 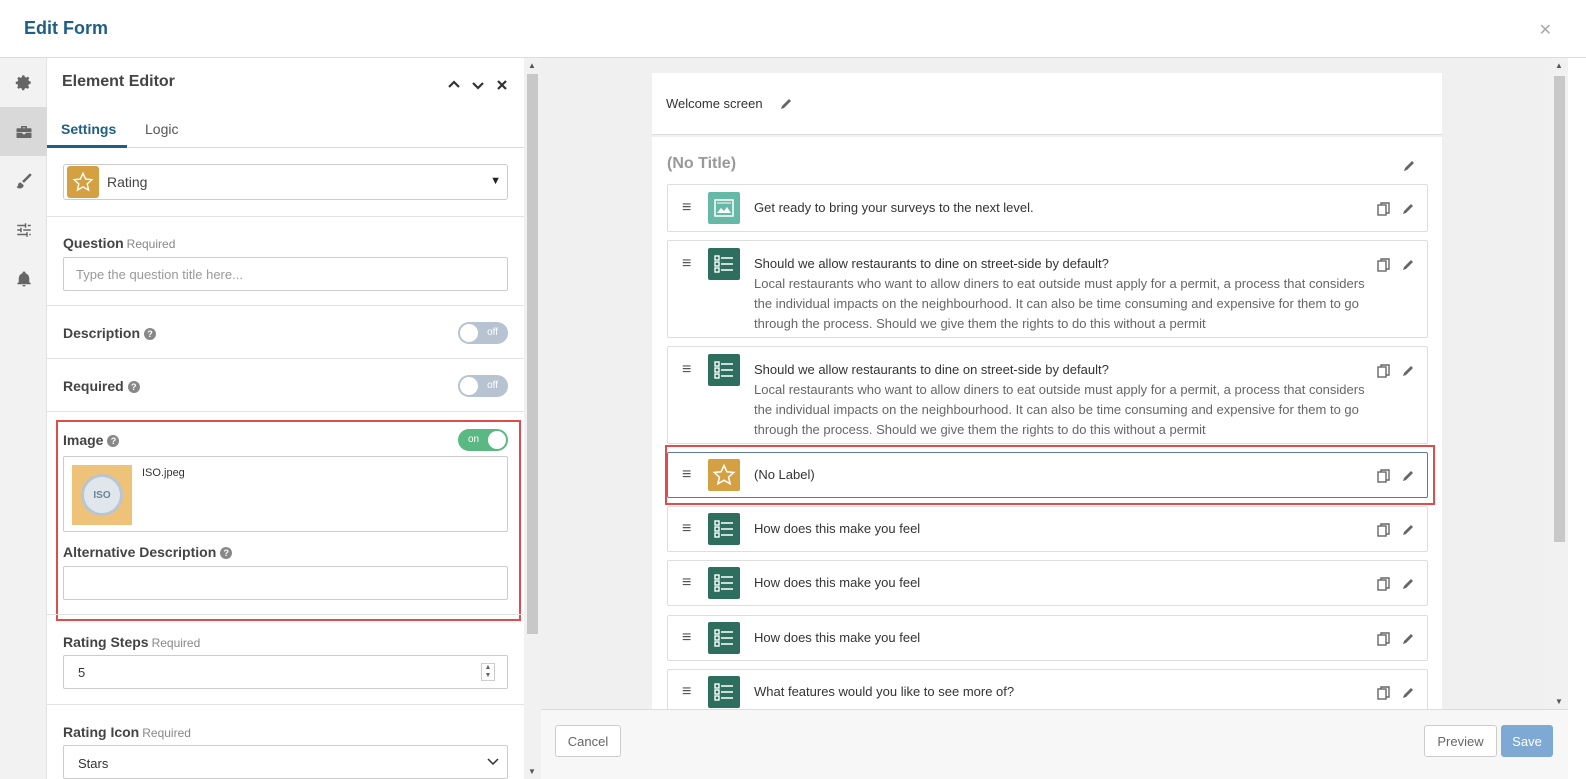 What do you see at coordinates (1545, 30) in the screenshot?
I see `close-icon: ✕` at bounding box center [1545, 30].